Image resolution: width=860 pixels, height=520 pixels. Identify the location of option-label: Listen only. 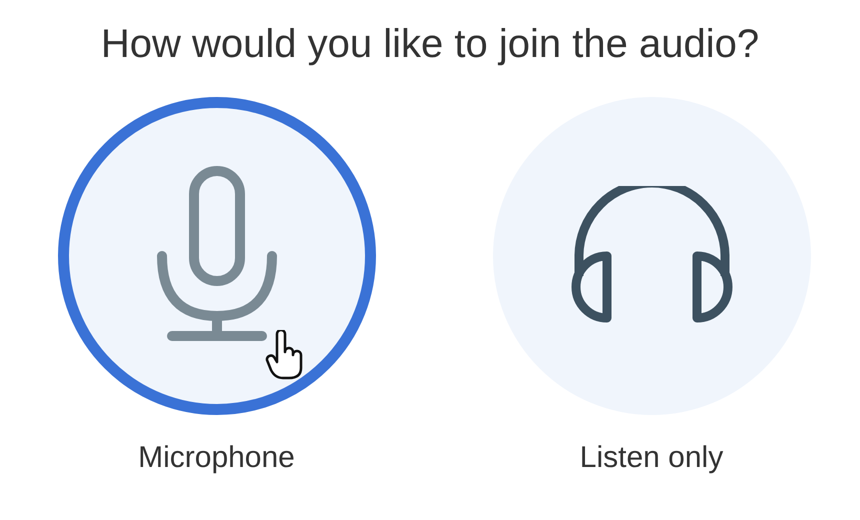
(652, 458).